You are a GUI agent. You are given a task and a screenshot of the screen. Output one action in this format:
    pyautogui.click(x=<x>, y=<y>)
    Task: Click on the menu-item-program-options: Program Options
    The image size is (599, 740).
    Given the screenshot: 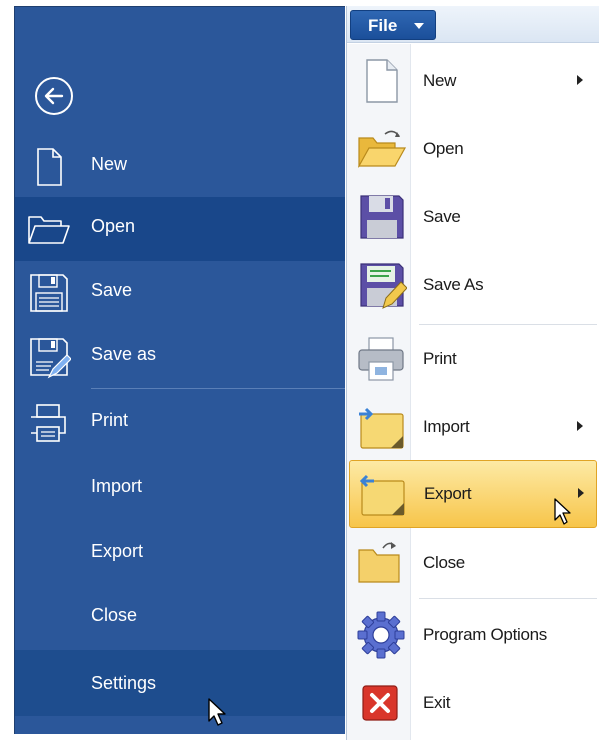 What is the action you would take?
    pyautogui.click(x=473, y=635)
    